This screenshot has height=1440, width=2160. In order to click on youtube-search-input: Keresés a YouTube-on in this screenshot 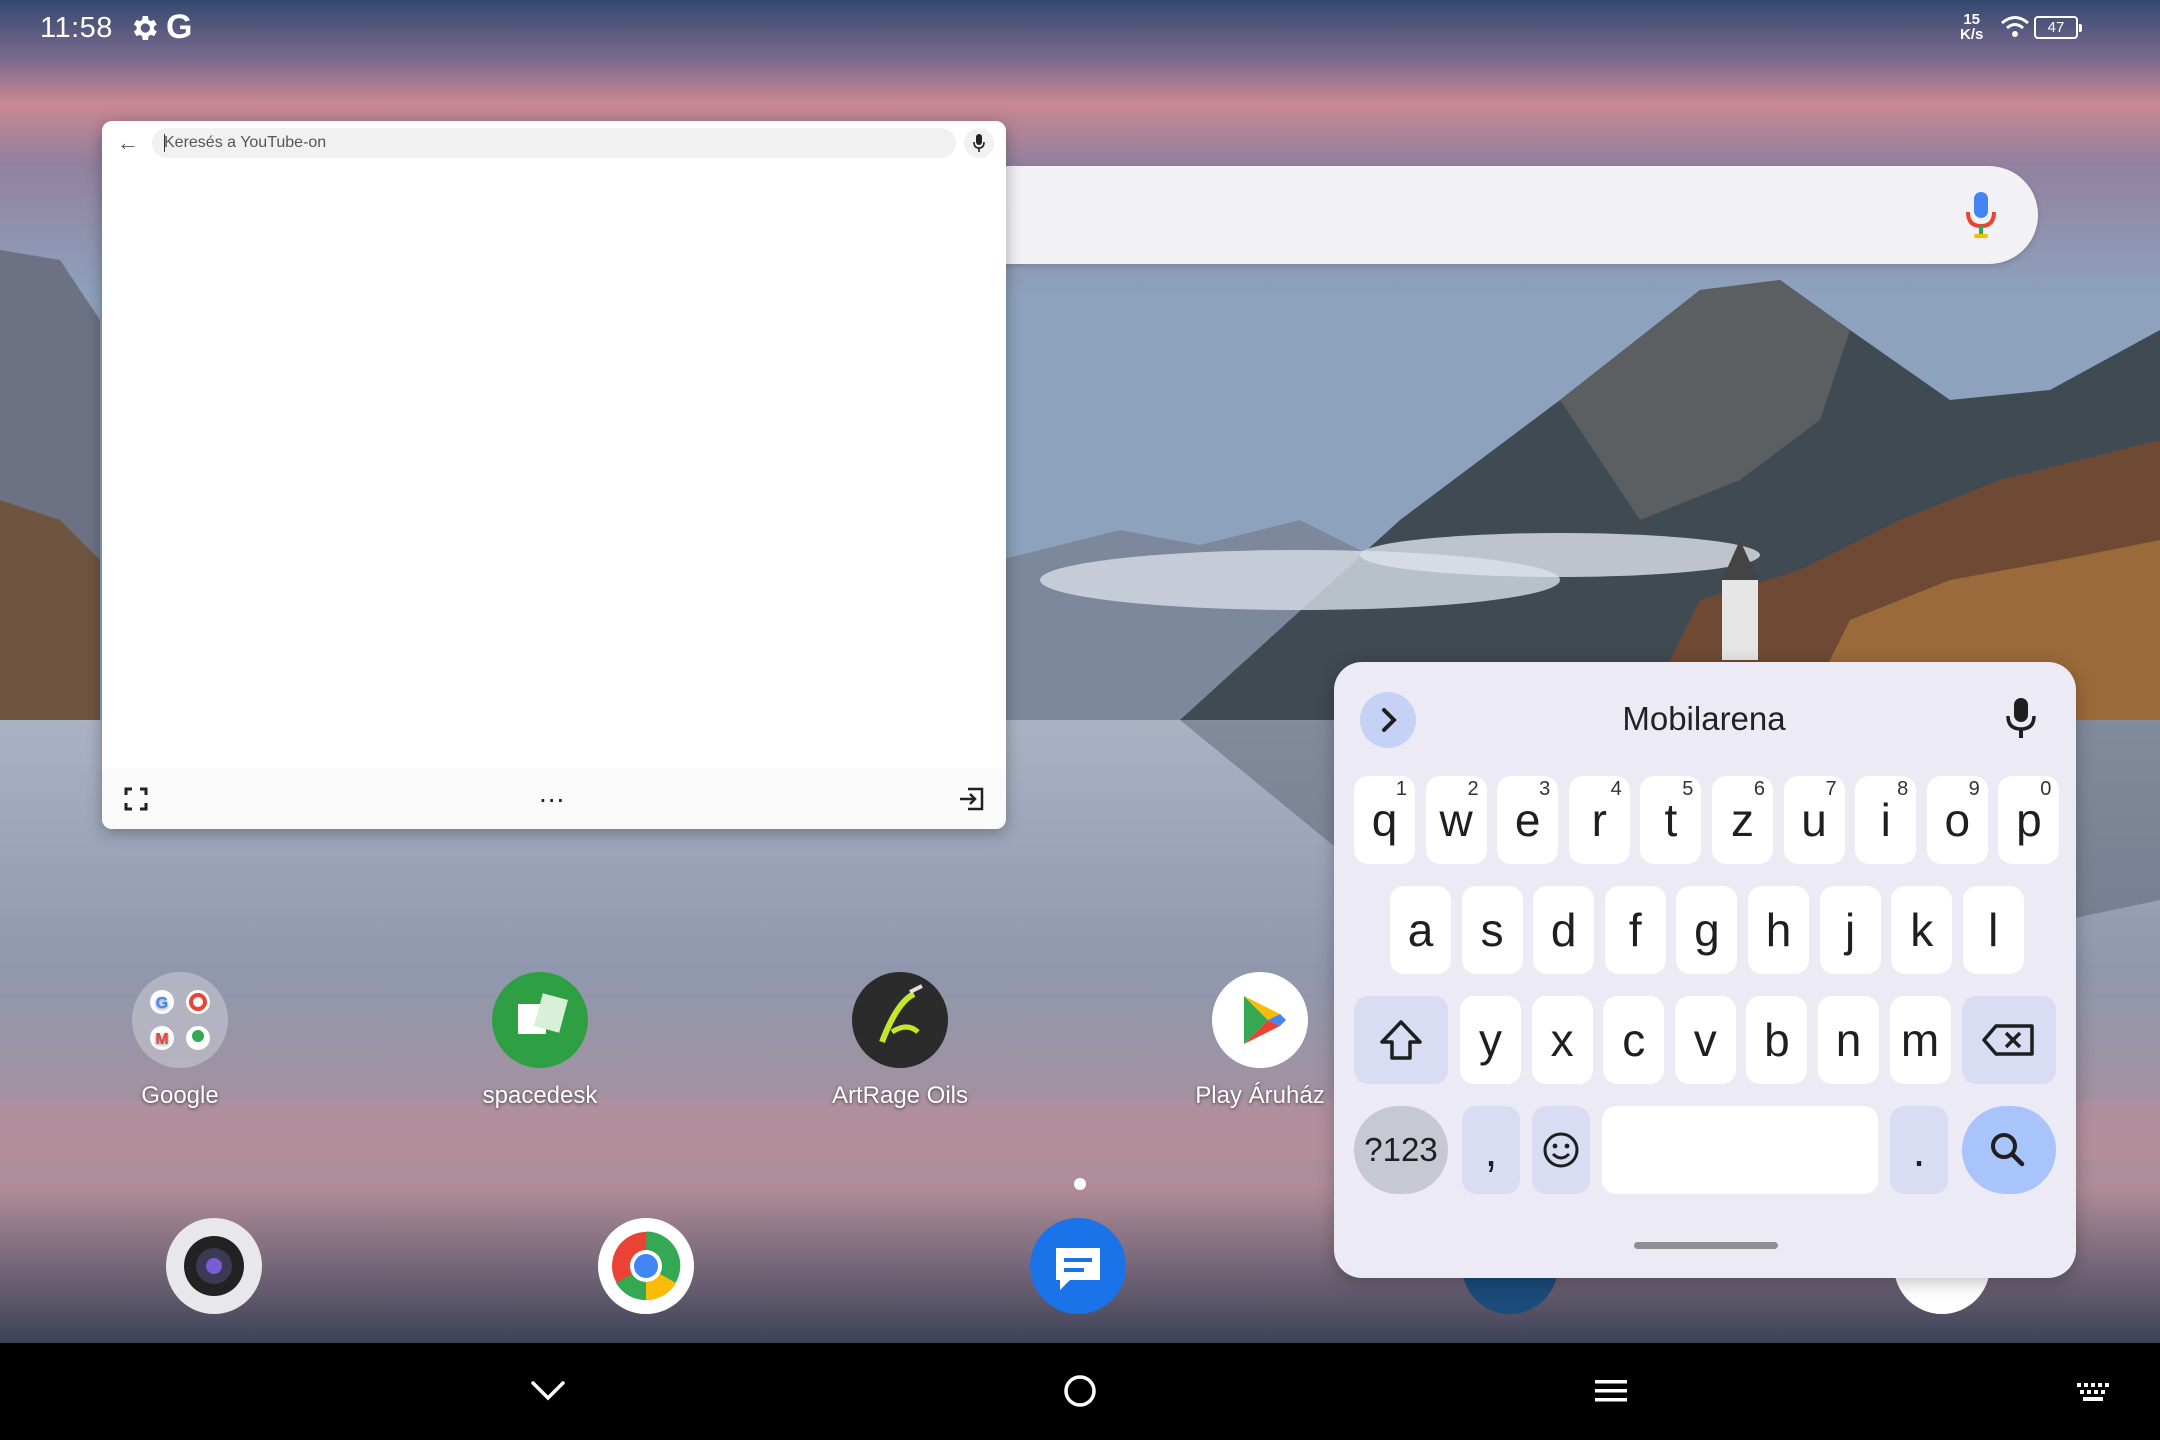, I will do `click(554, 143)`.